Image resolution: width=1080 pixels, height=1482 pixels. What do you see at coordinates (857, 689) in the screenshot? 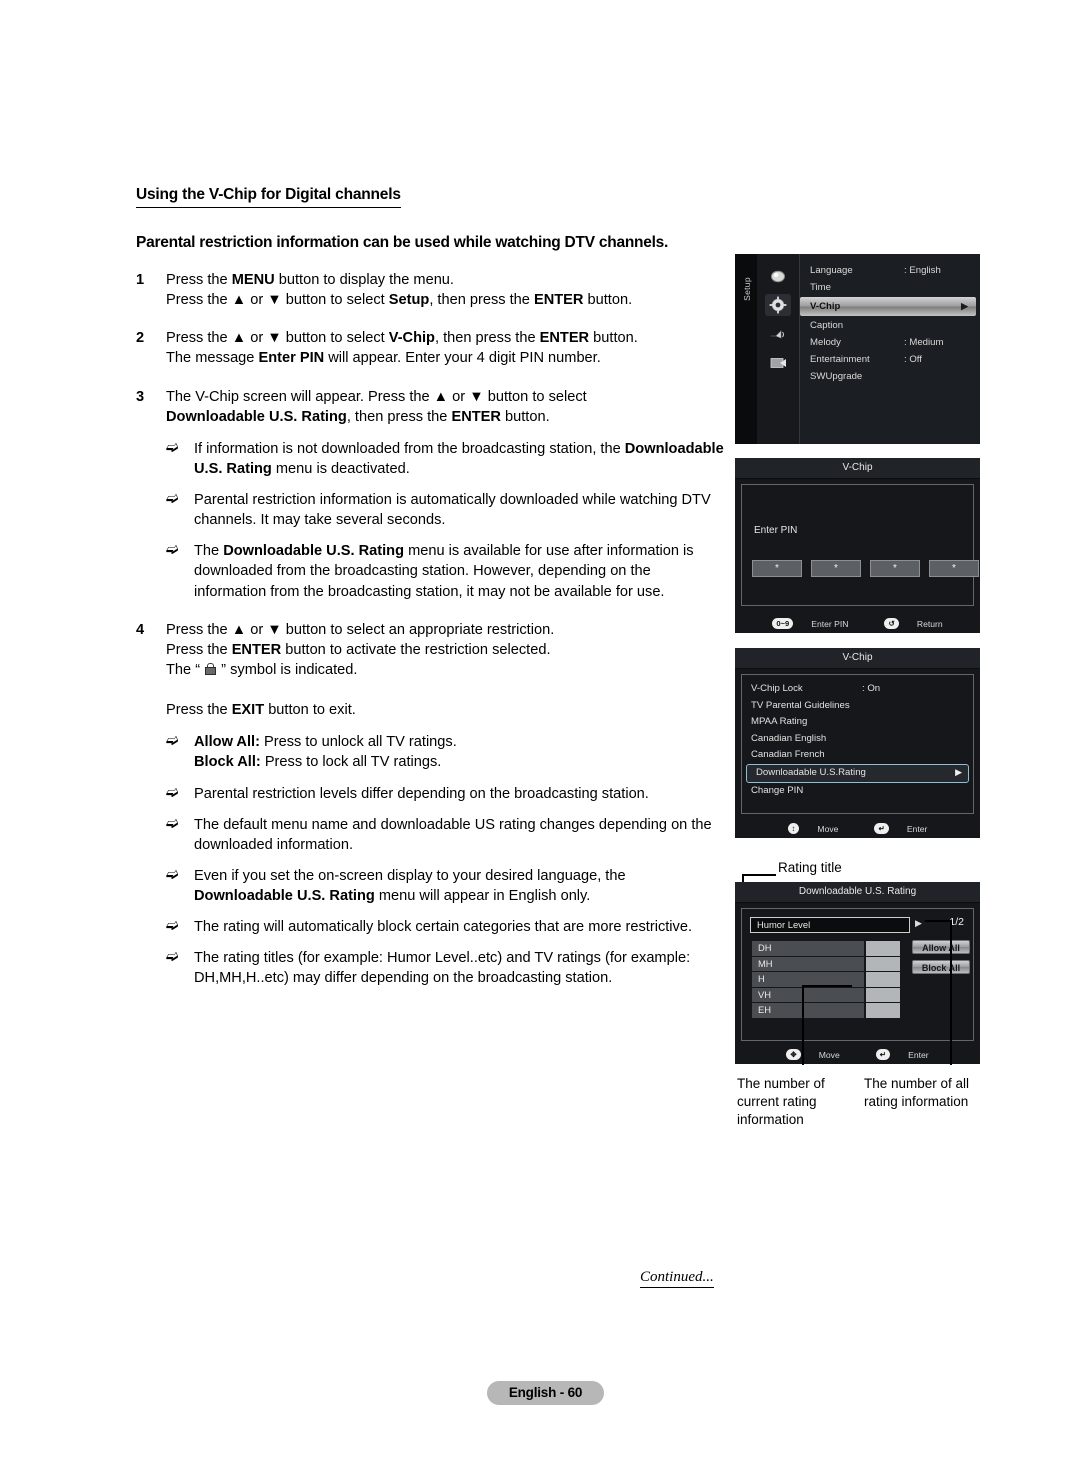
I see `vchip-menu-item: V-Chip Lock: On` at bounding box center [857, 689].